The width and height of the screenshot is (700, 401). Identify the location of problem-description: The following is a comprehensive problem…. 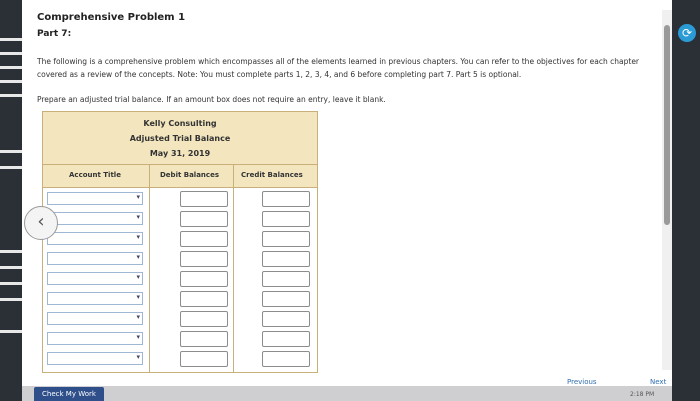
(338, 68).